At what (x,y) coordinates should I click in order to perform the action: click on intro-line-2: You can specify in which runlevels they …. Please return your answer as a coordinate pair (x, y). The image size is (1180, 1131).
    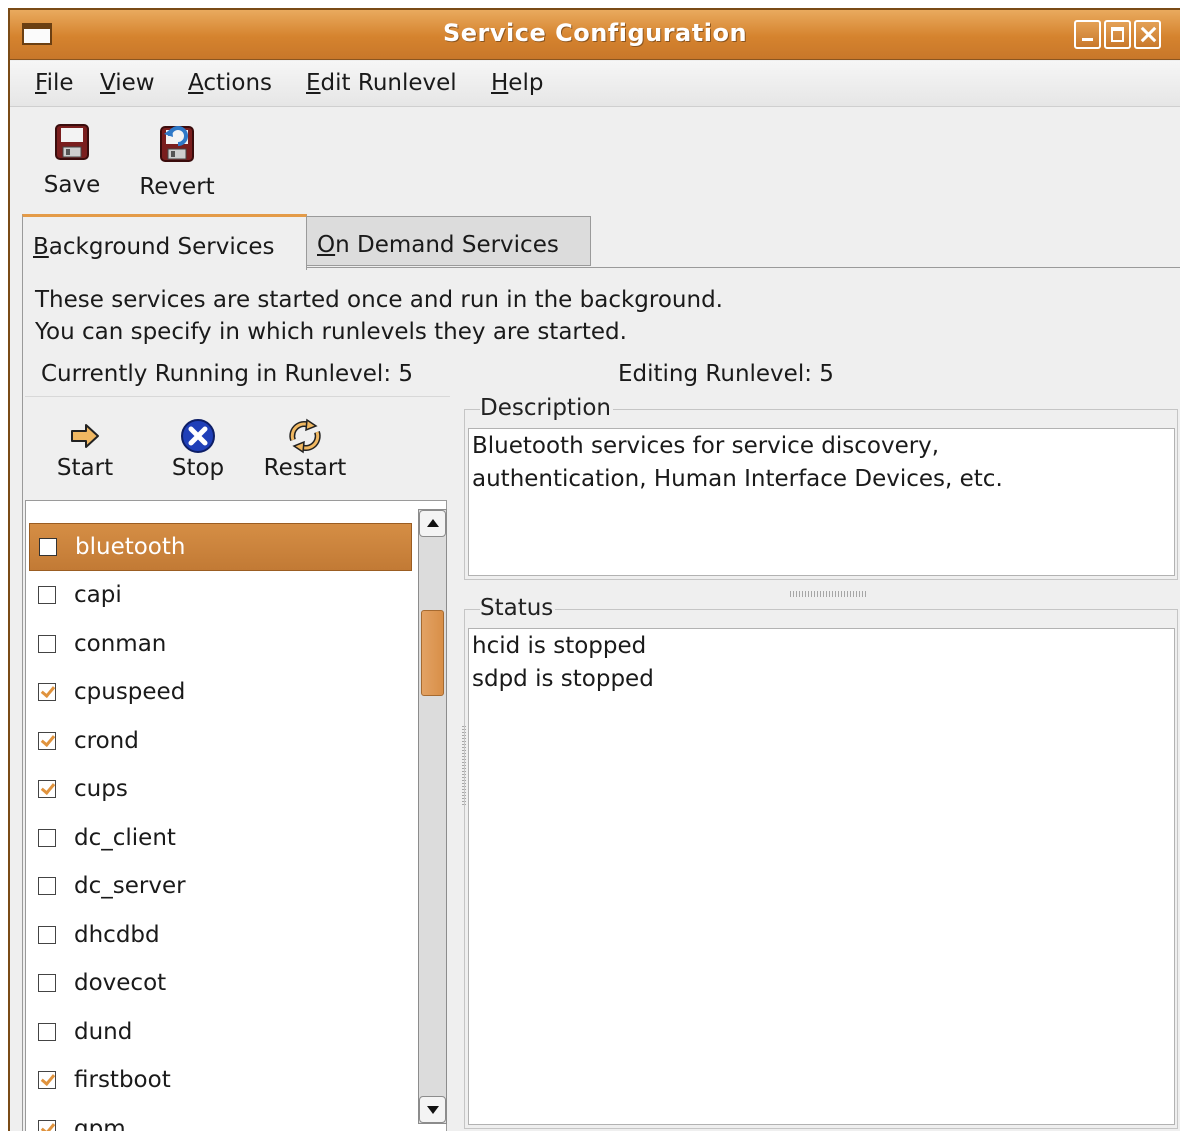
    Looking at the image, I should click on (331, 332).